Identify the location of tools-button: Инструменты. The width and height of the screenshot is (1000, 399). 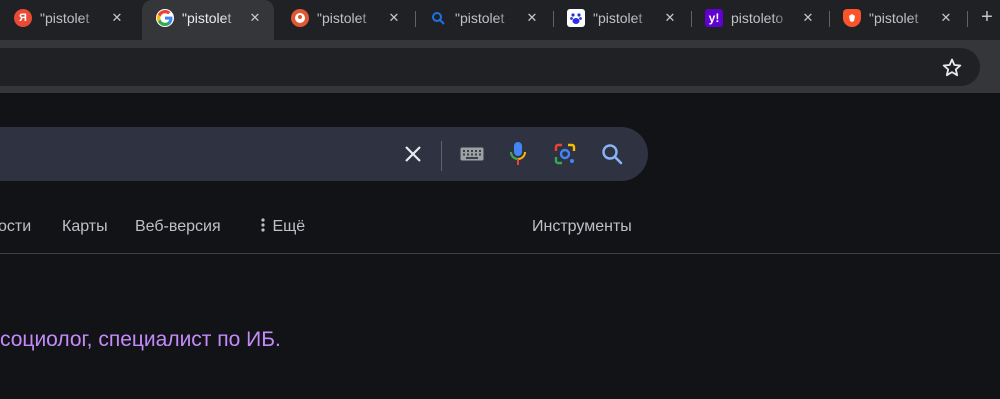
(582, 229).